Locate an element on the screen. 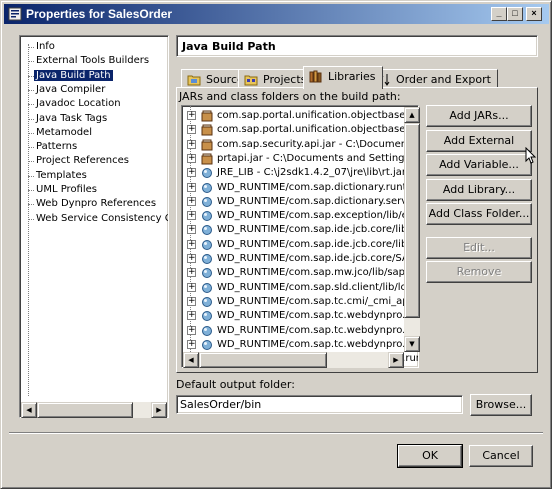 This screenshot has width=552, height=489. arrow-right-icon: ▶ is located at coordinates (396, 360).